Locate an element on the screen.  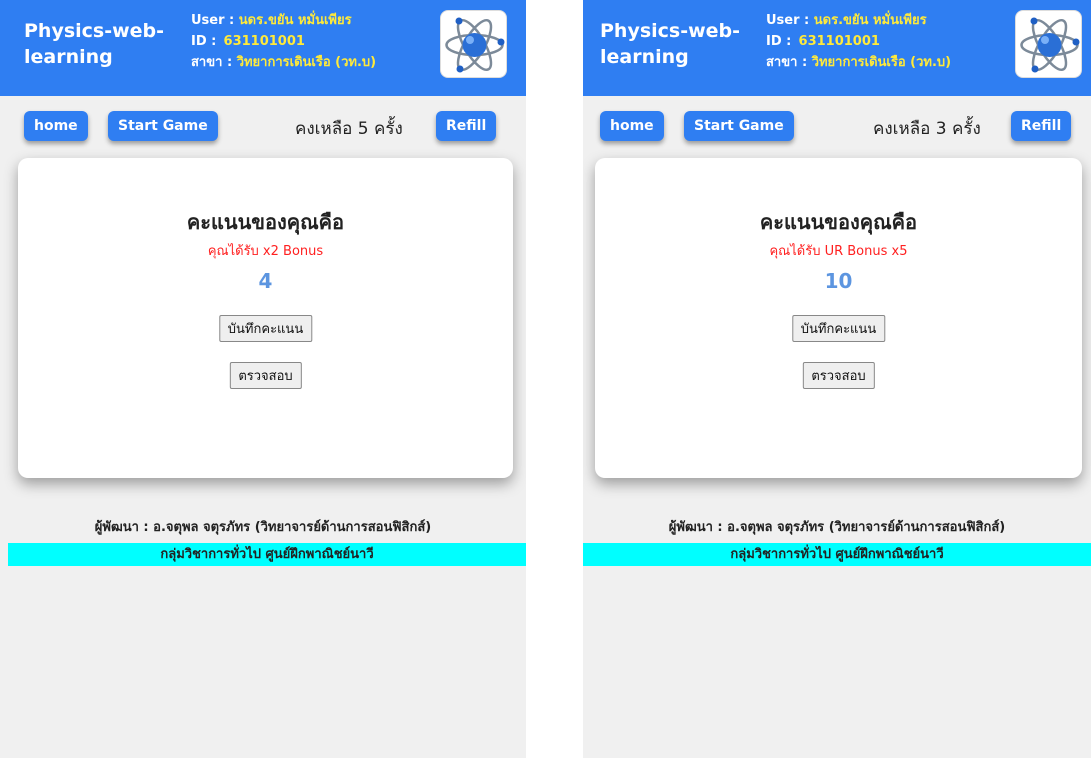
remaining-count: คงเหลือ 3 ครั้ง is located at coordinates (927, 129).